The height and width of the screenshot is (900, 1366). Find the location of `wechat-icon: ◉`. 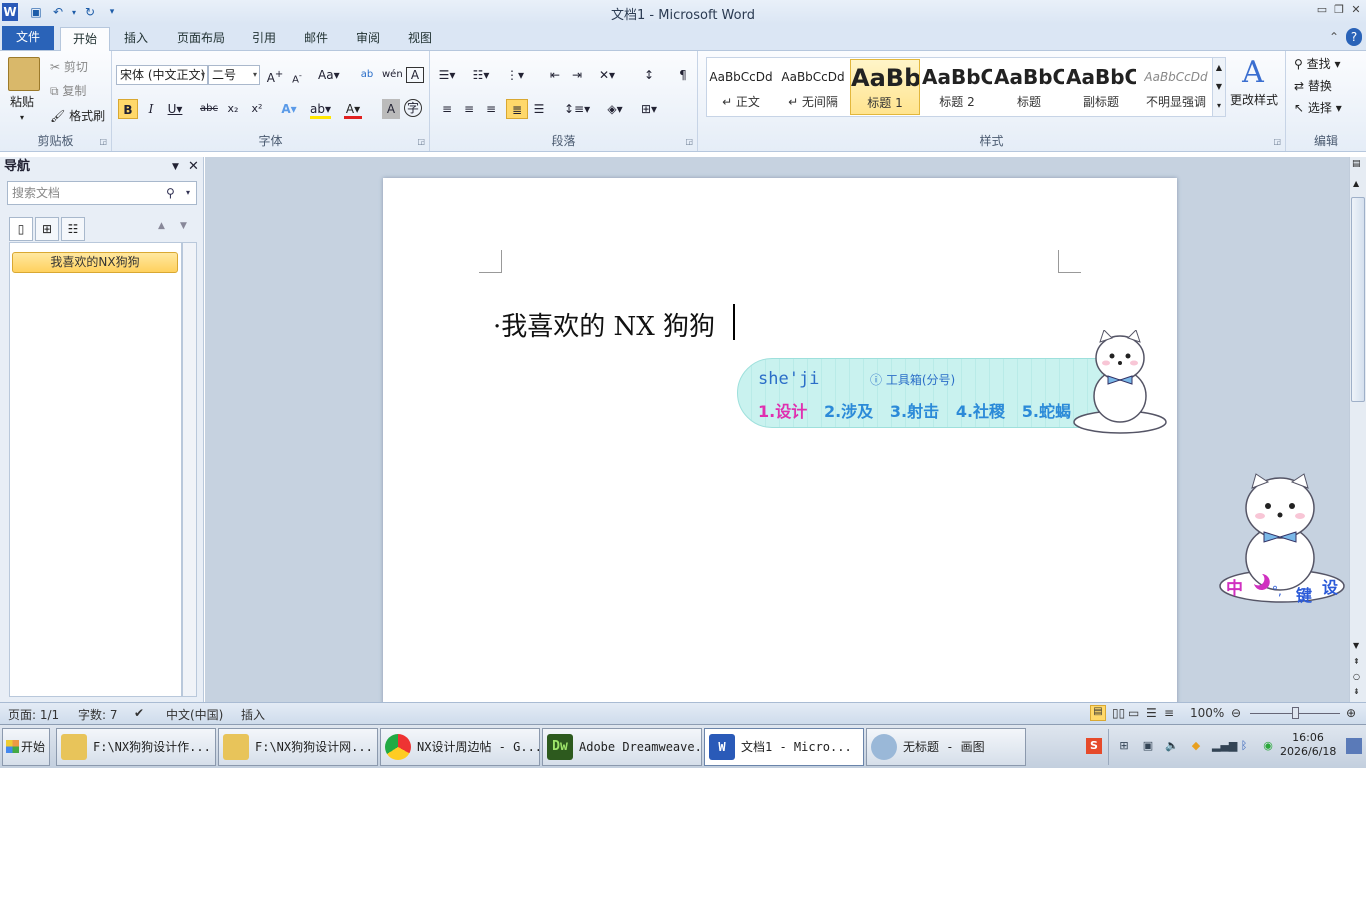

wechat-icon: ◉ is located at coordinates (1268, 746).